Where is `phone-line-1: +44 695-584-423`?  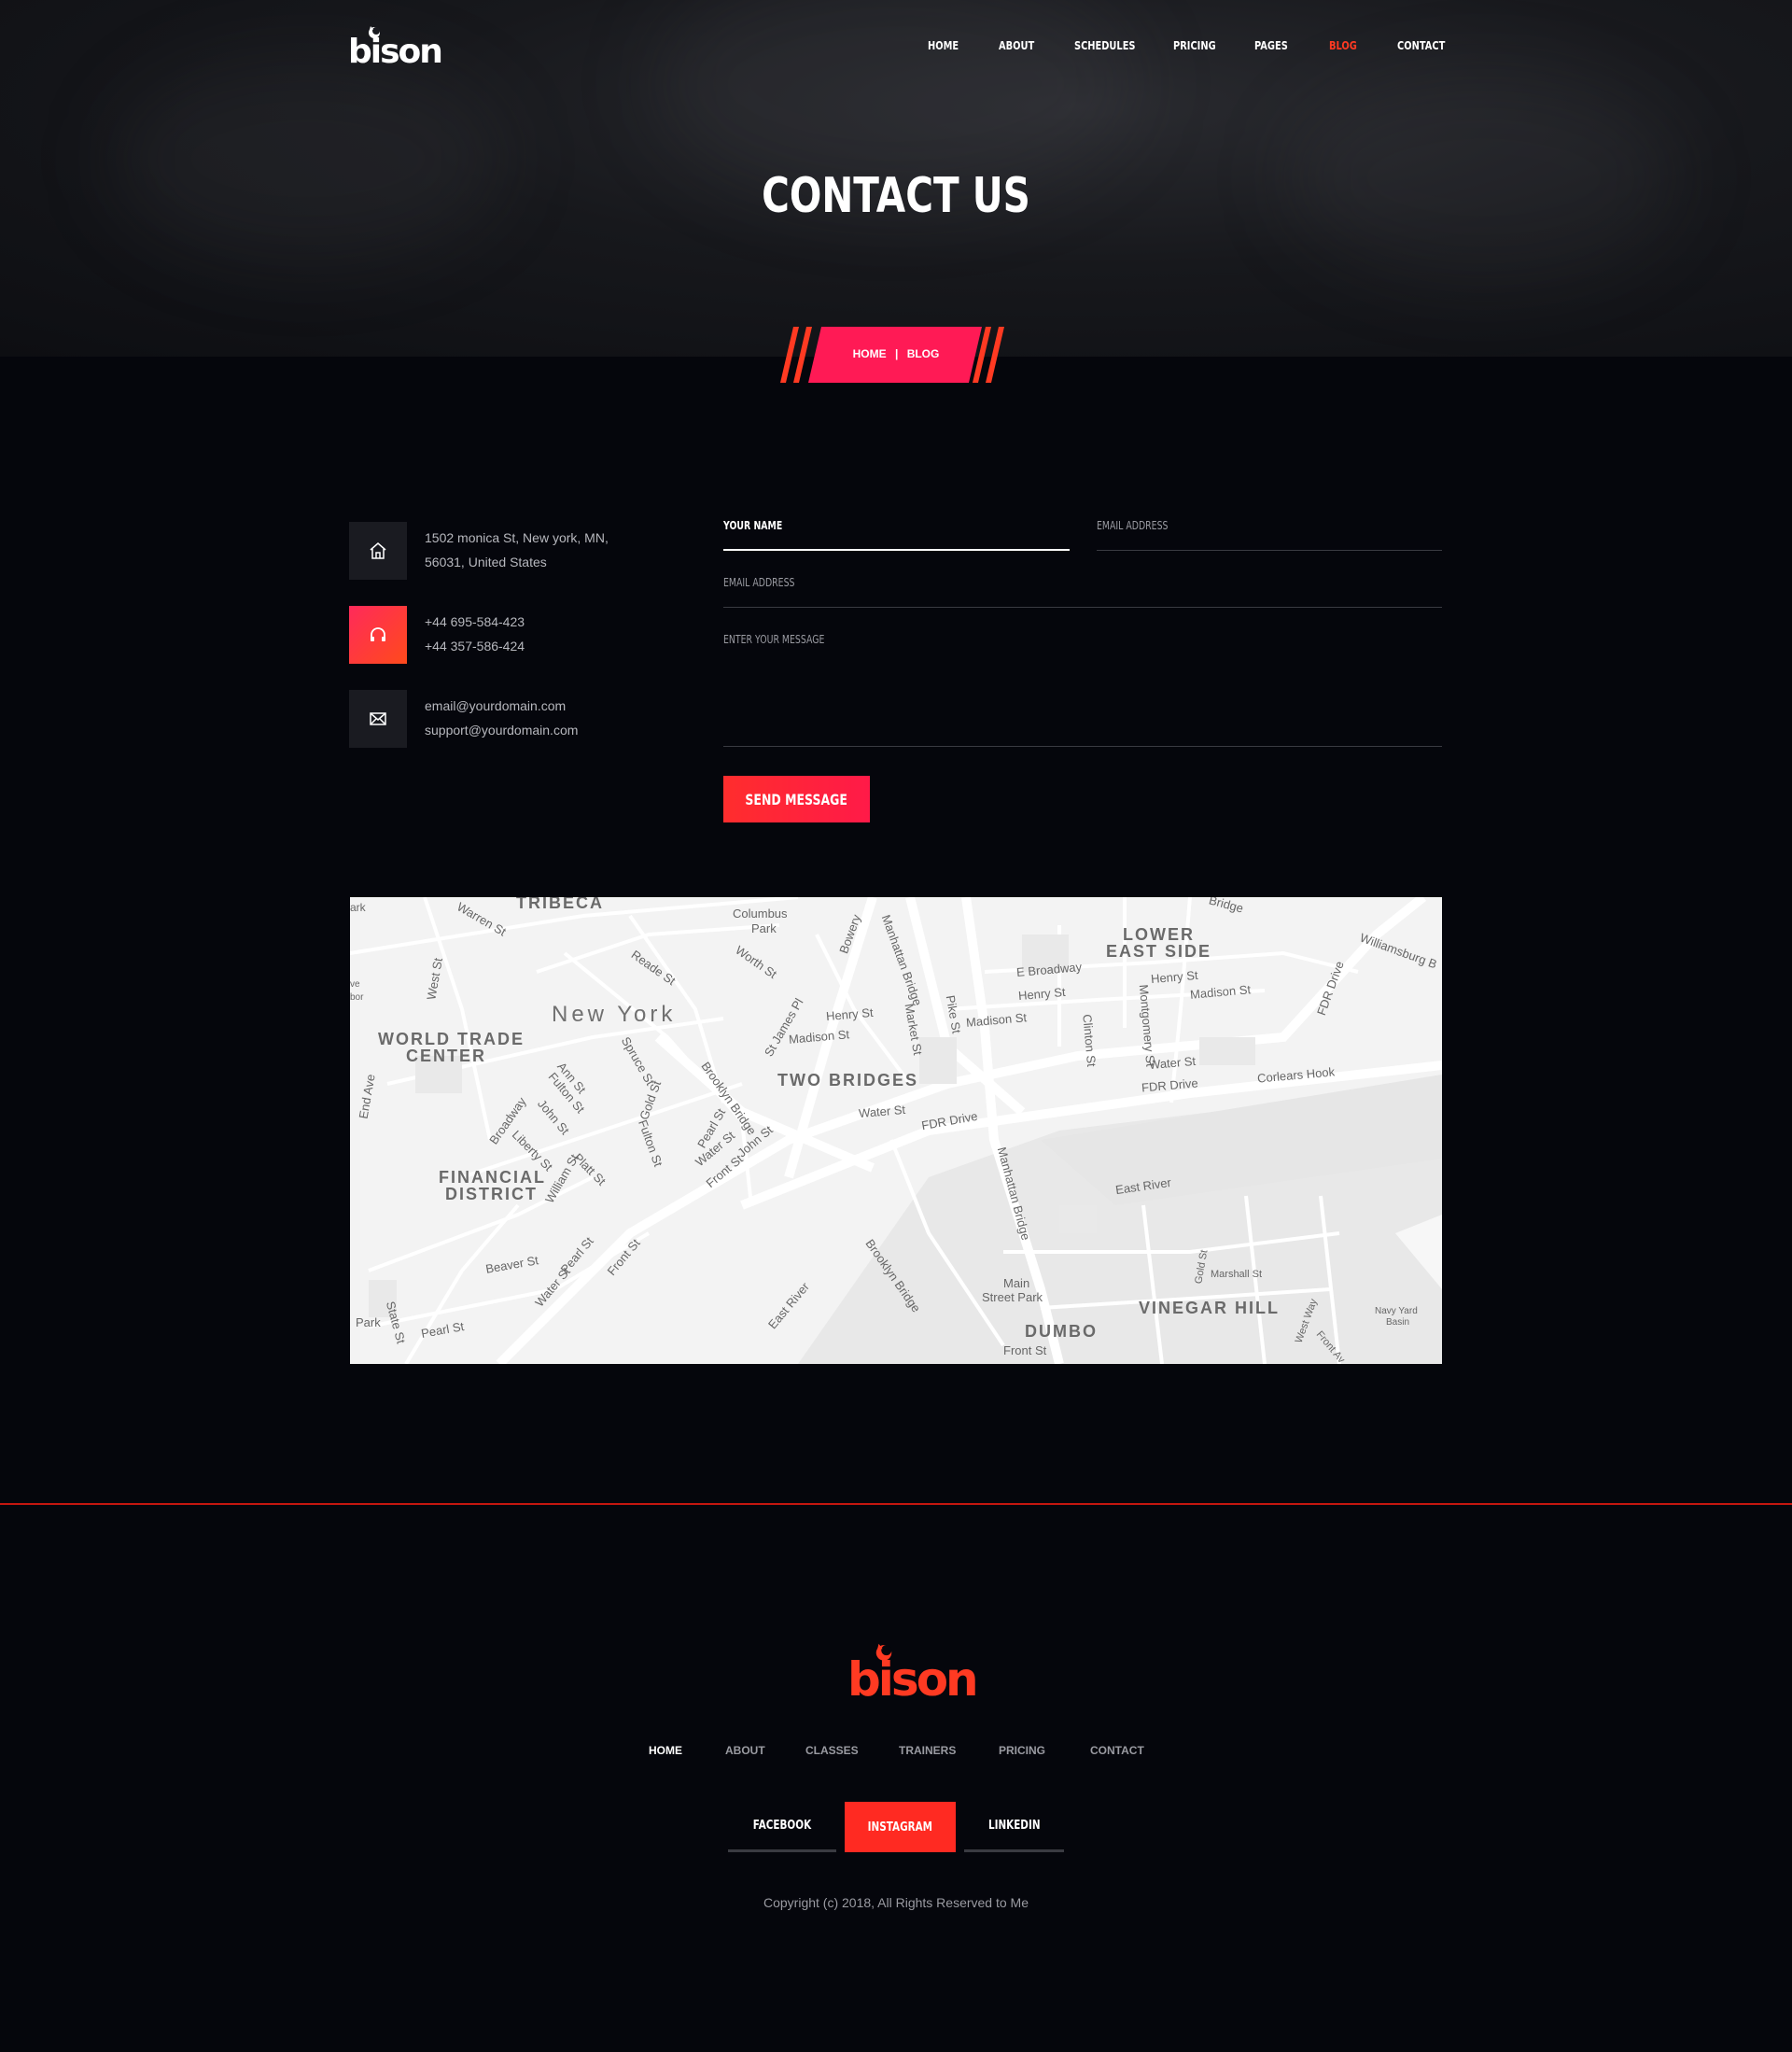
phone-line-1: +44 695-584-423 is located at coordinates (475, 622).